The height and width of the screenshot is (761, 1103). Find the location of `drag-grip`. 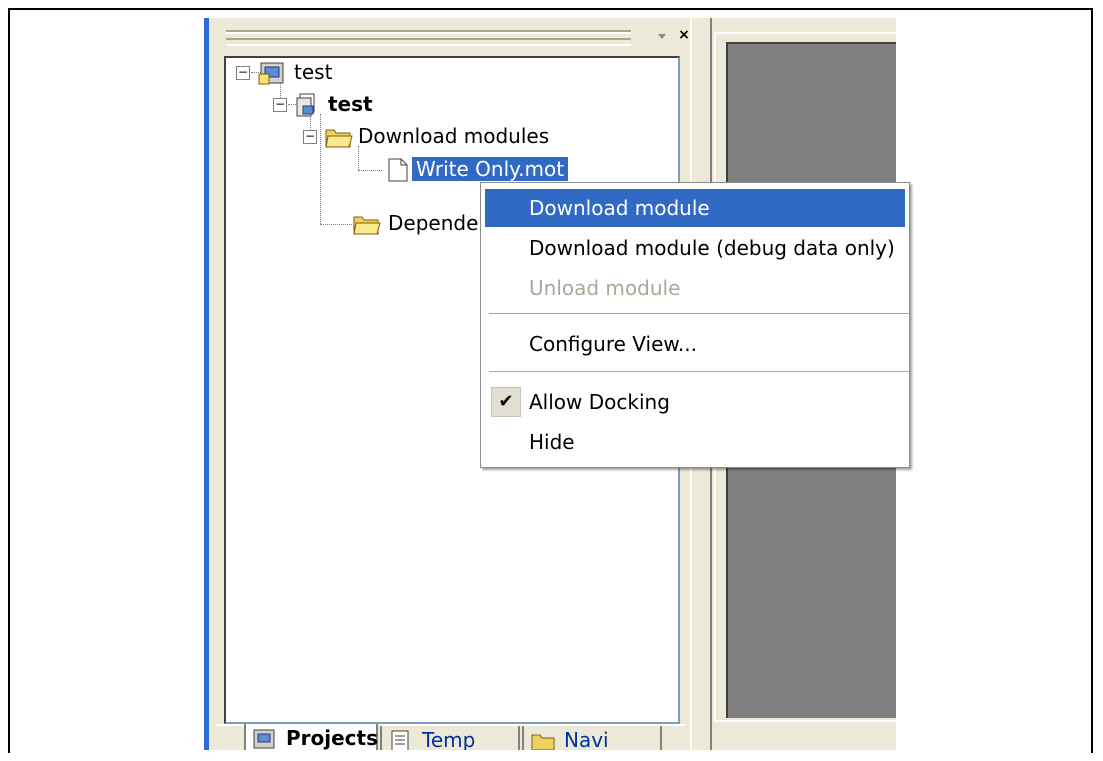

drag-grip is located at coordinates (428, 38).